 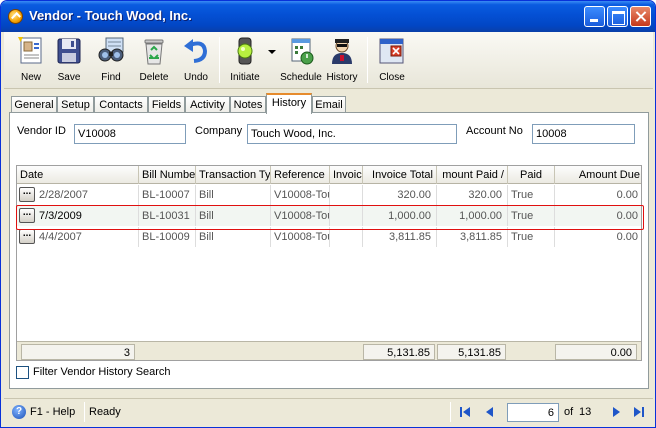 What do you see at coordinates (245, 51) in the screenshot?
I see `initiate-icon` at bounding box center [245, 51].